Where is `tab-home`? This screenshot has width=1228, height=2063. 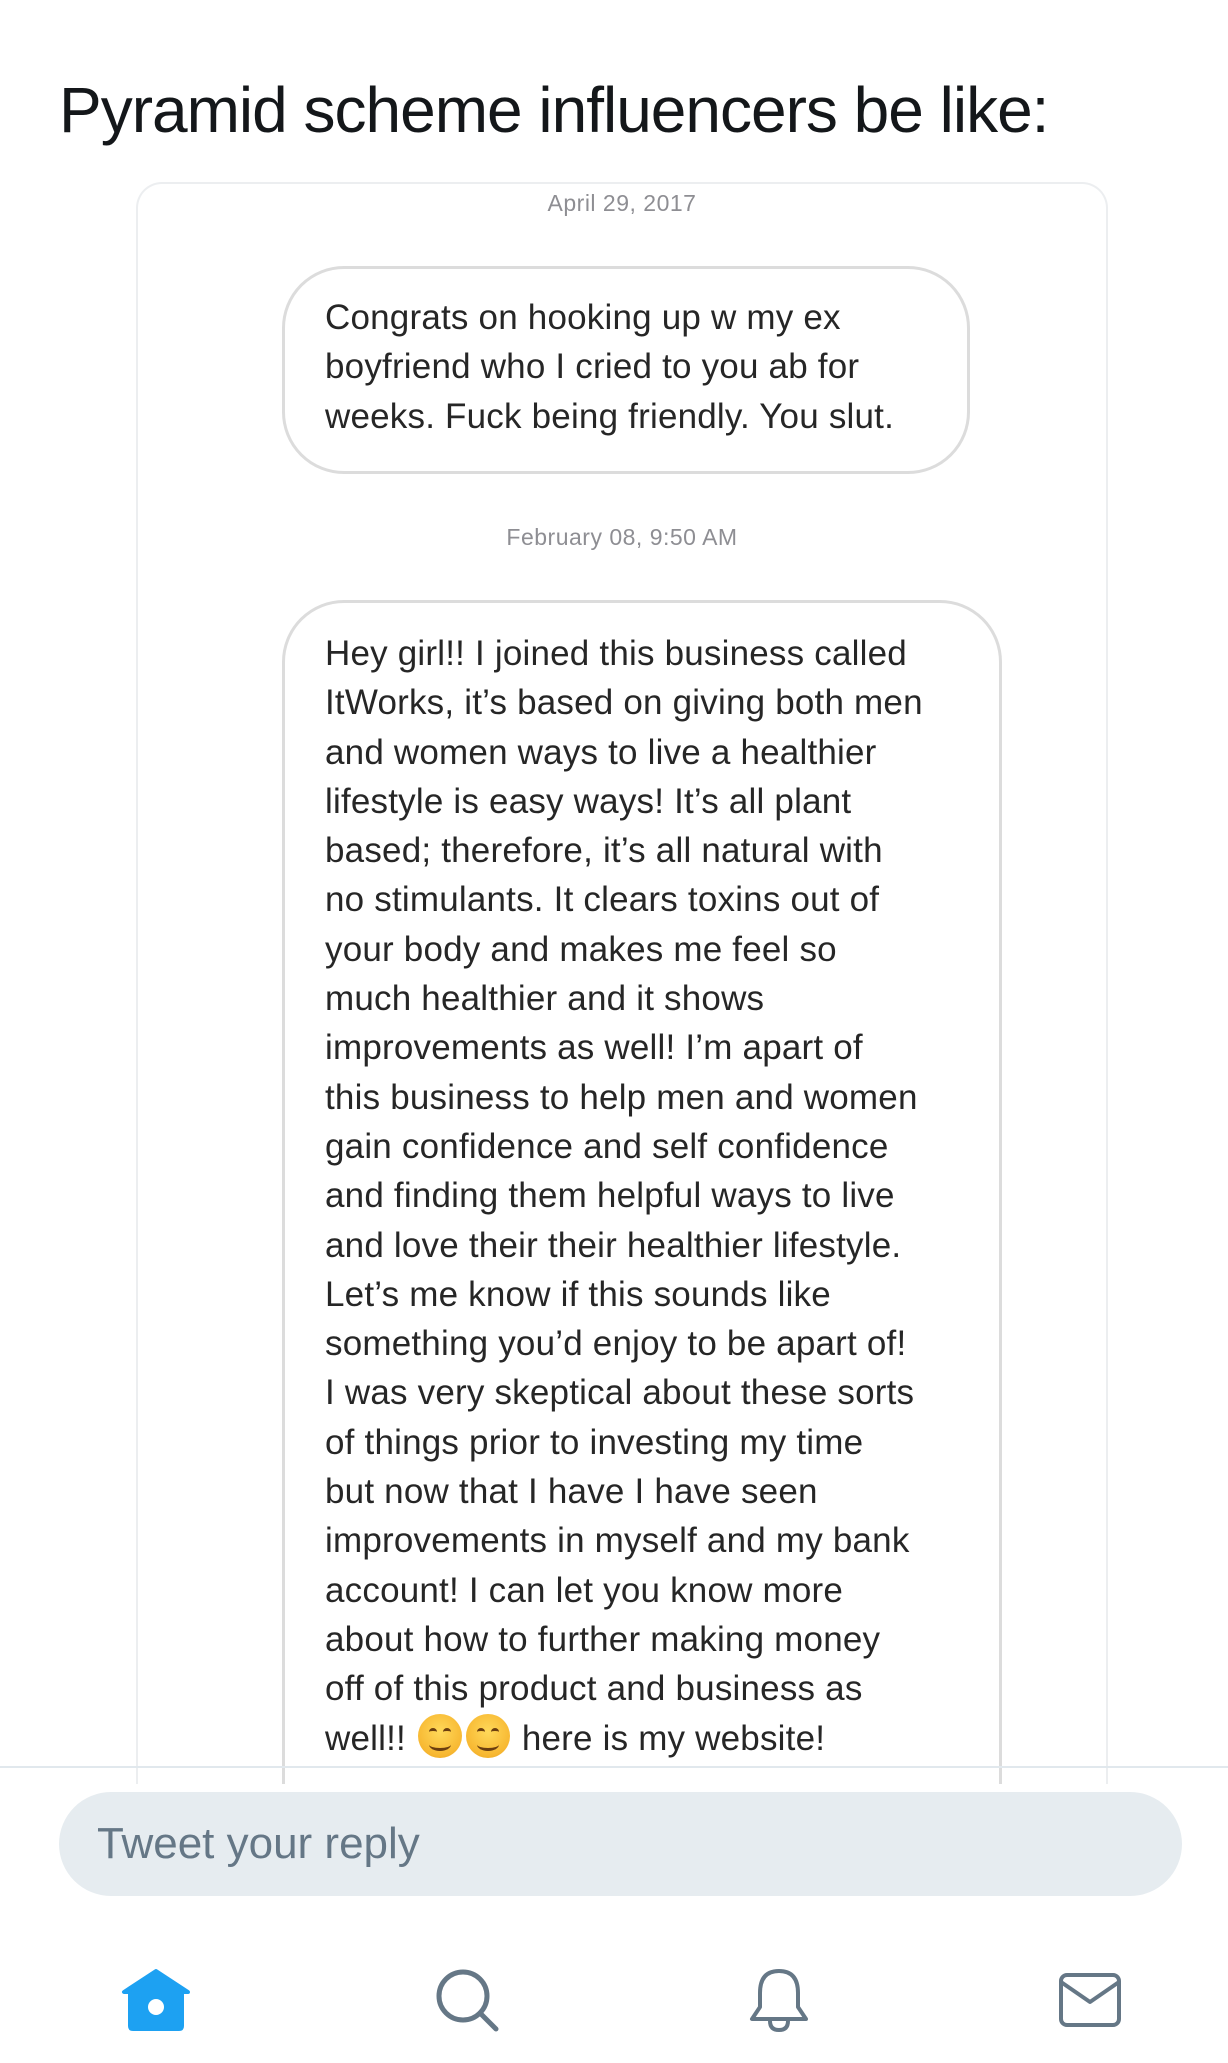 tab-home is located at coordinates (156, 2000).